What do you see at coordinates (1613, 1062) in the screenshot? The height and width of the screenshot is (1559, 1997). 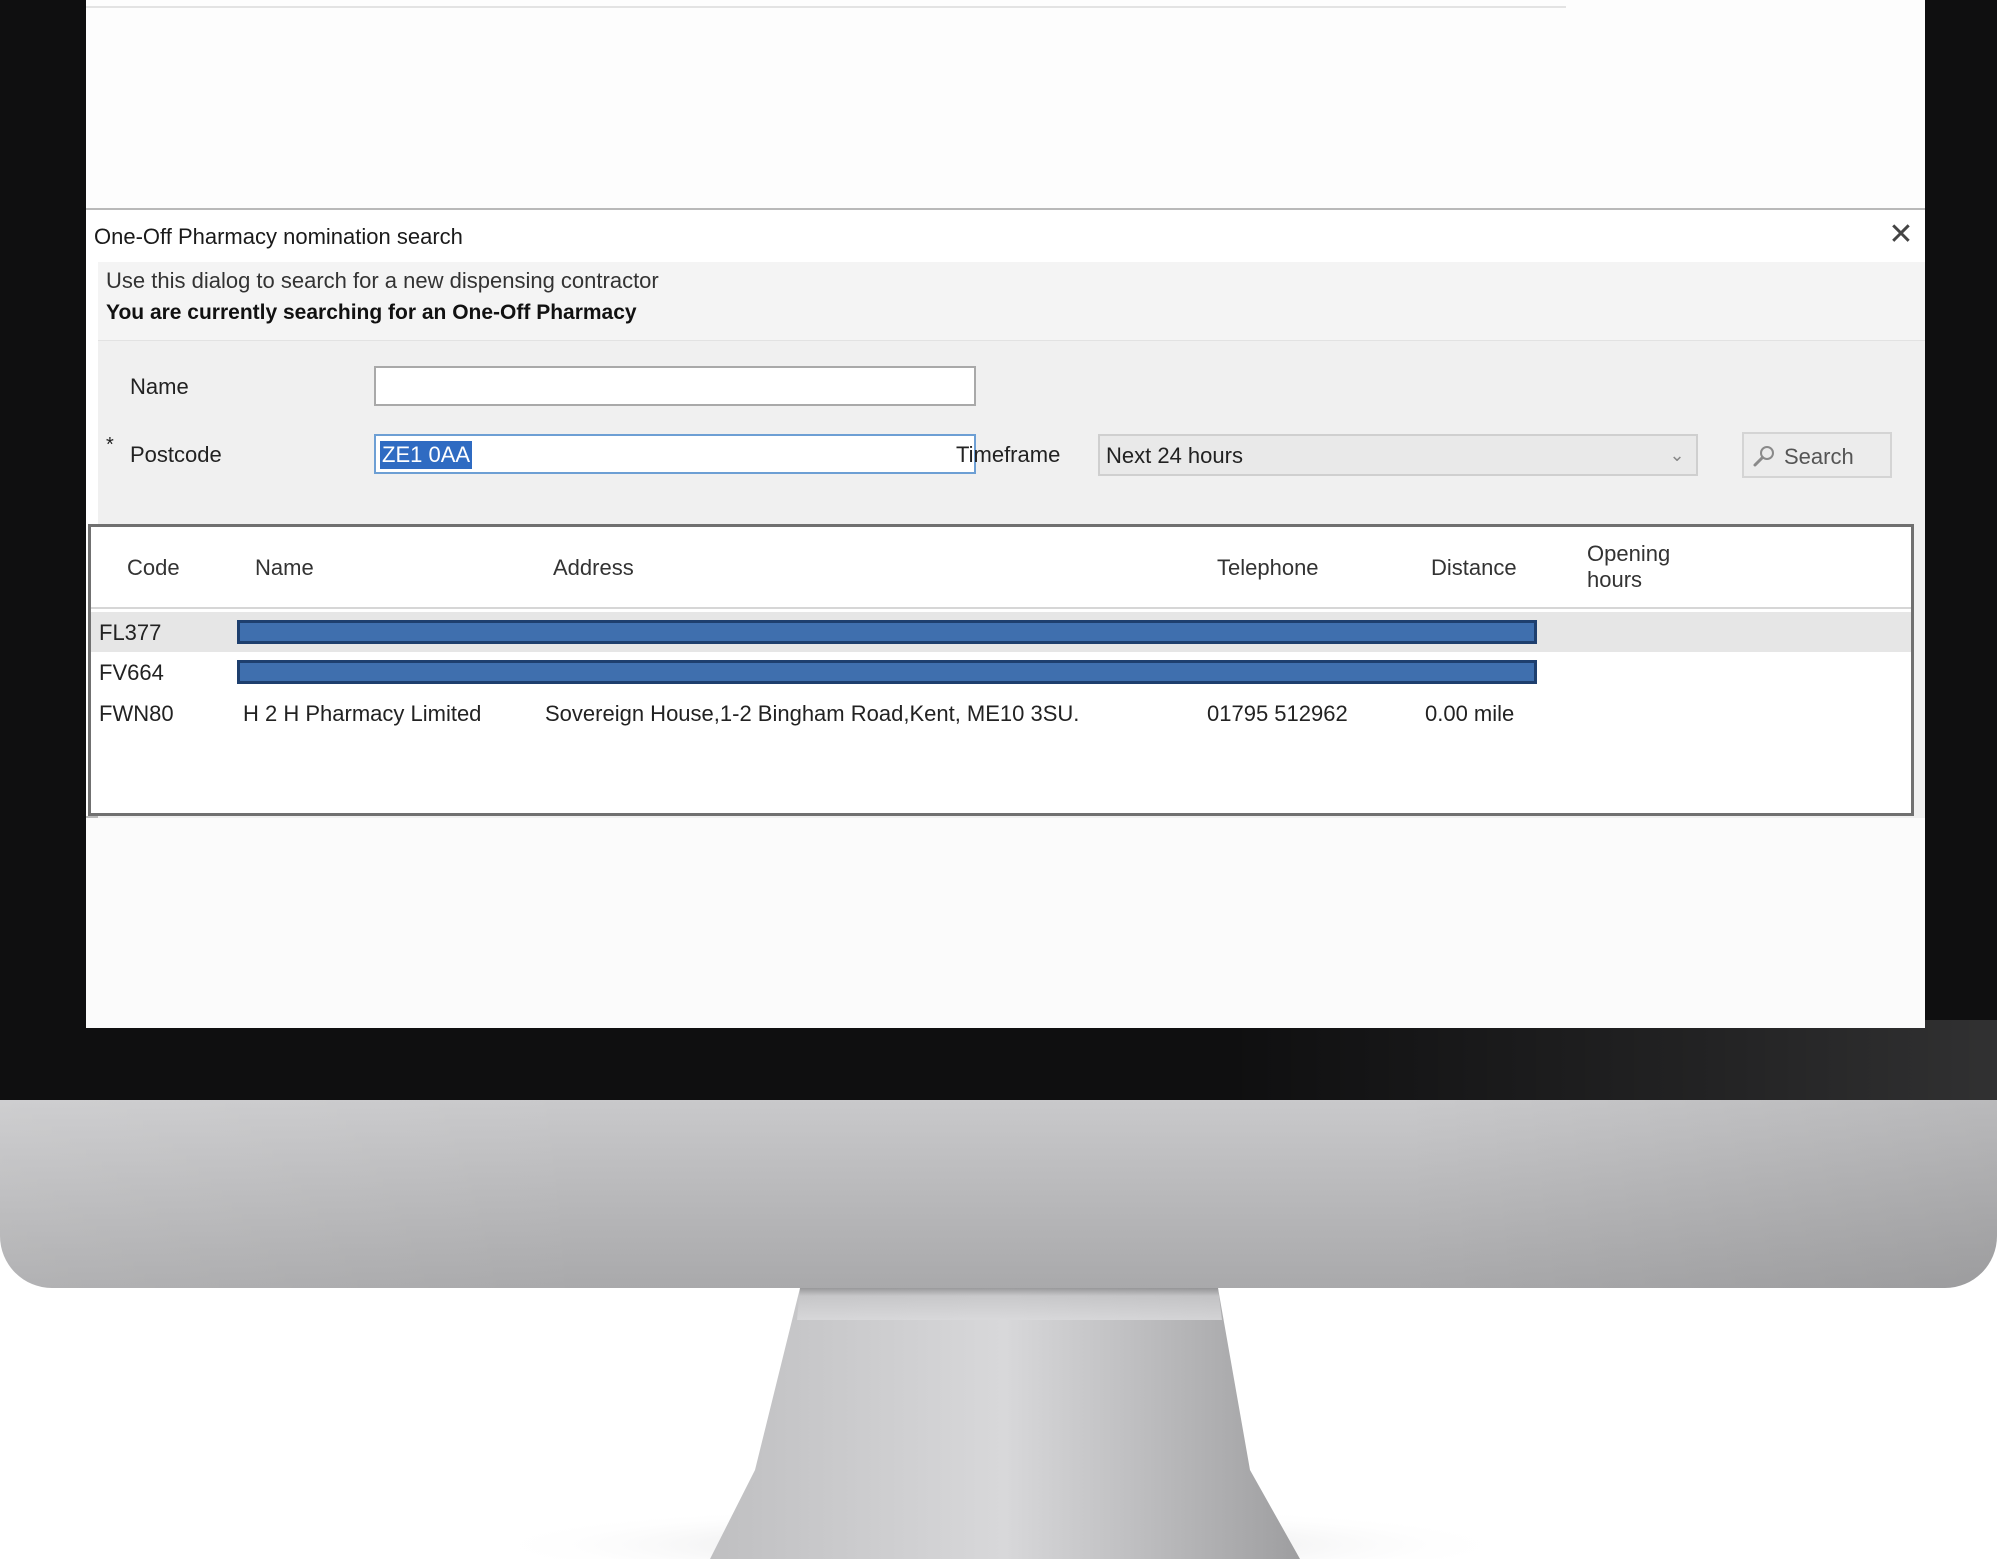 I see `bezel-glare` at bounding box center [1613, 1062].